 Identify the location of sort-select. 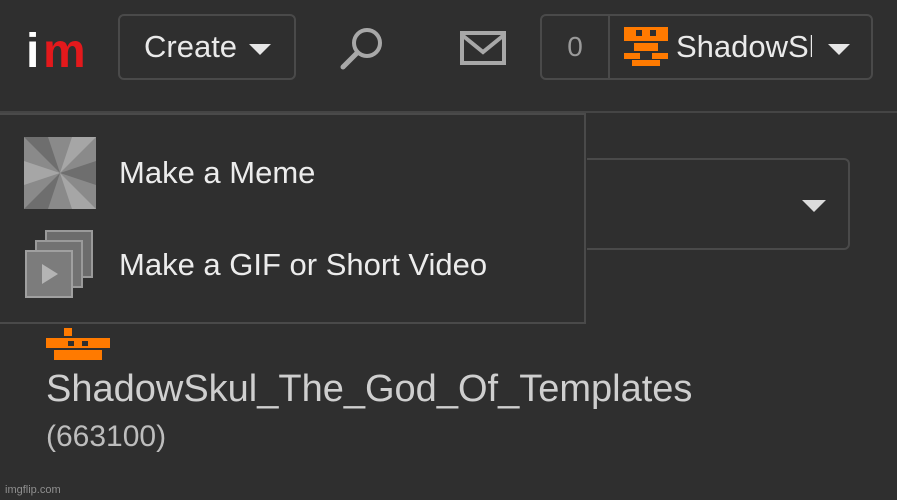
(718, 204).